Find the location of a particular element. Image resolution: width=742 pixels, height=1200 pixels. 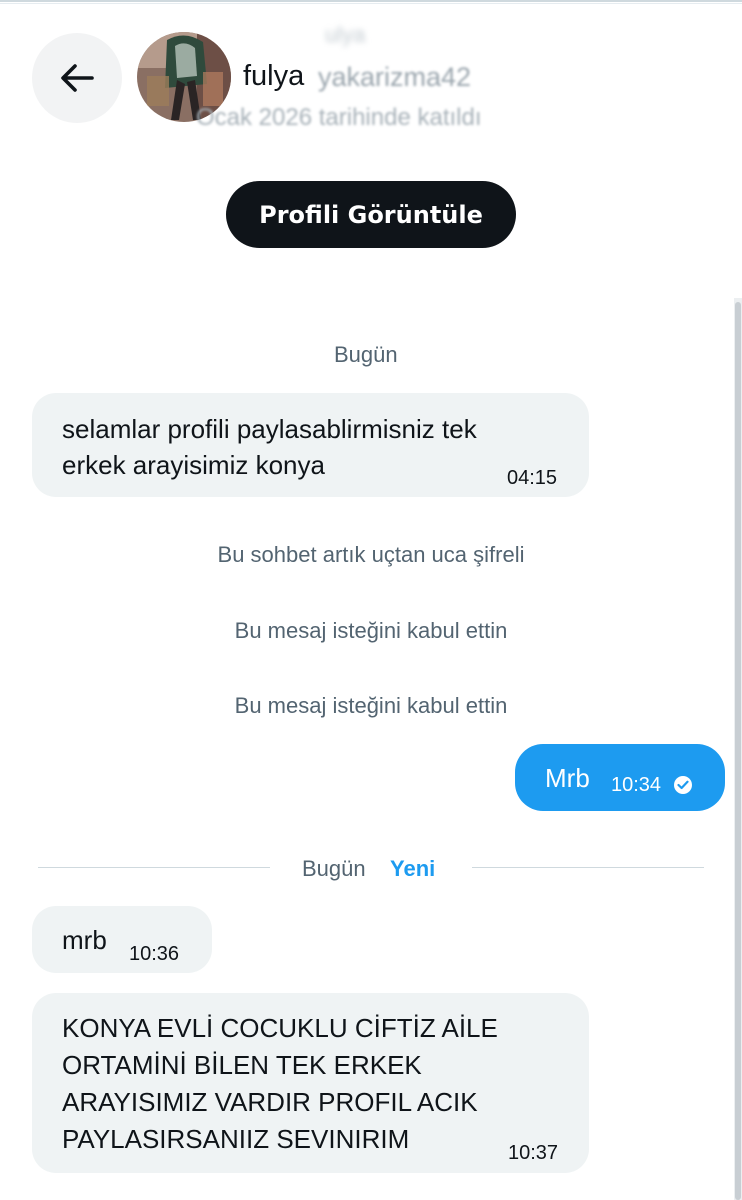

message-text: Mrb is located at coordinates (567, 778).